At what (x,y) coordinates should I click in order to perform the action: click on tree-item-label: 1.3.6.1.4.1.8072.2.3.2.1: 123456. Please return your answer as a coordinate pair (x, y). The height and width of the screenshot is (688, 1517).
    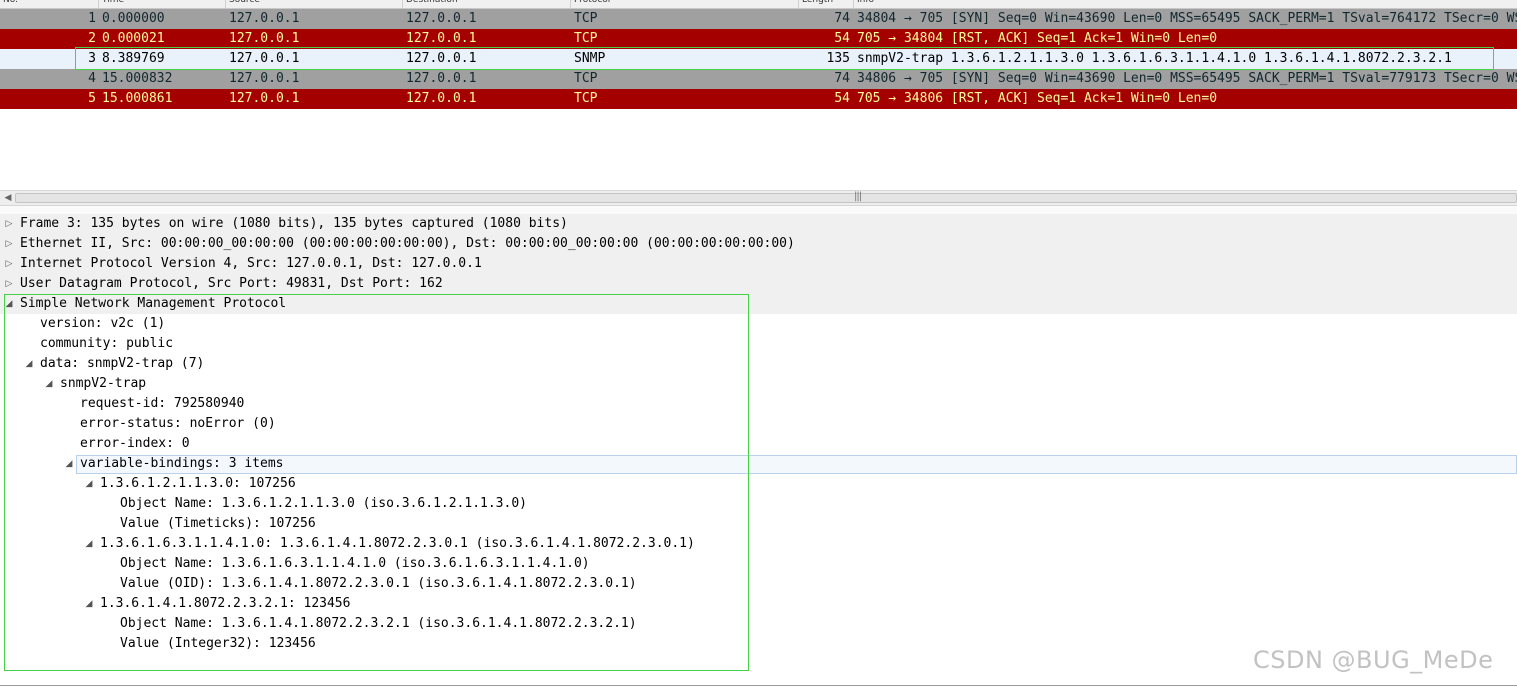
    Looking at the image, I should click on (225, 603).